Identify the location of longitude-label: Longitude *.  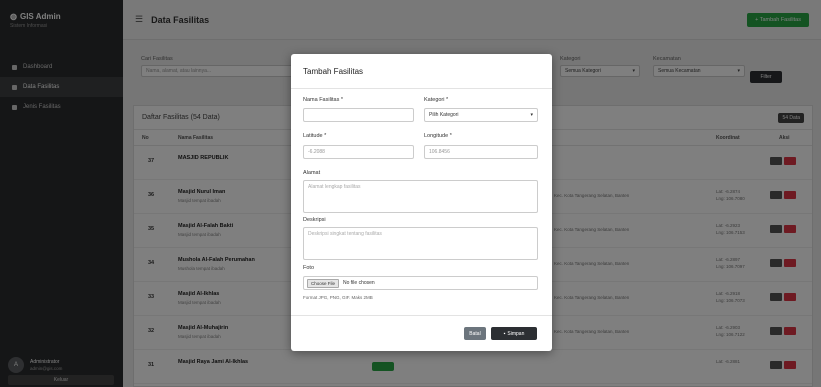
(438, 136).